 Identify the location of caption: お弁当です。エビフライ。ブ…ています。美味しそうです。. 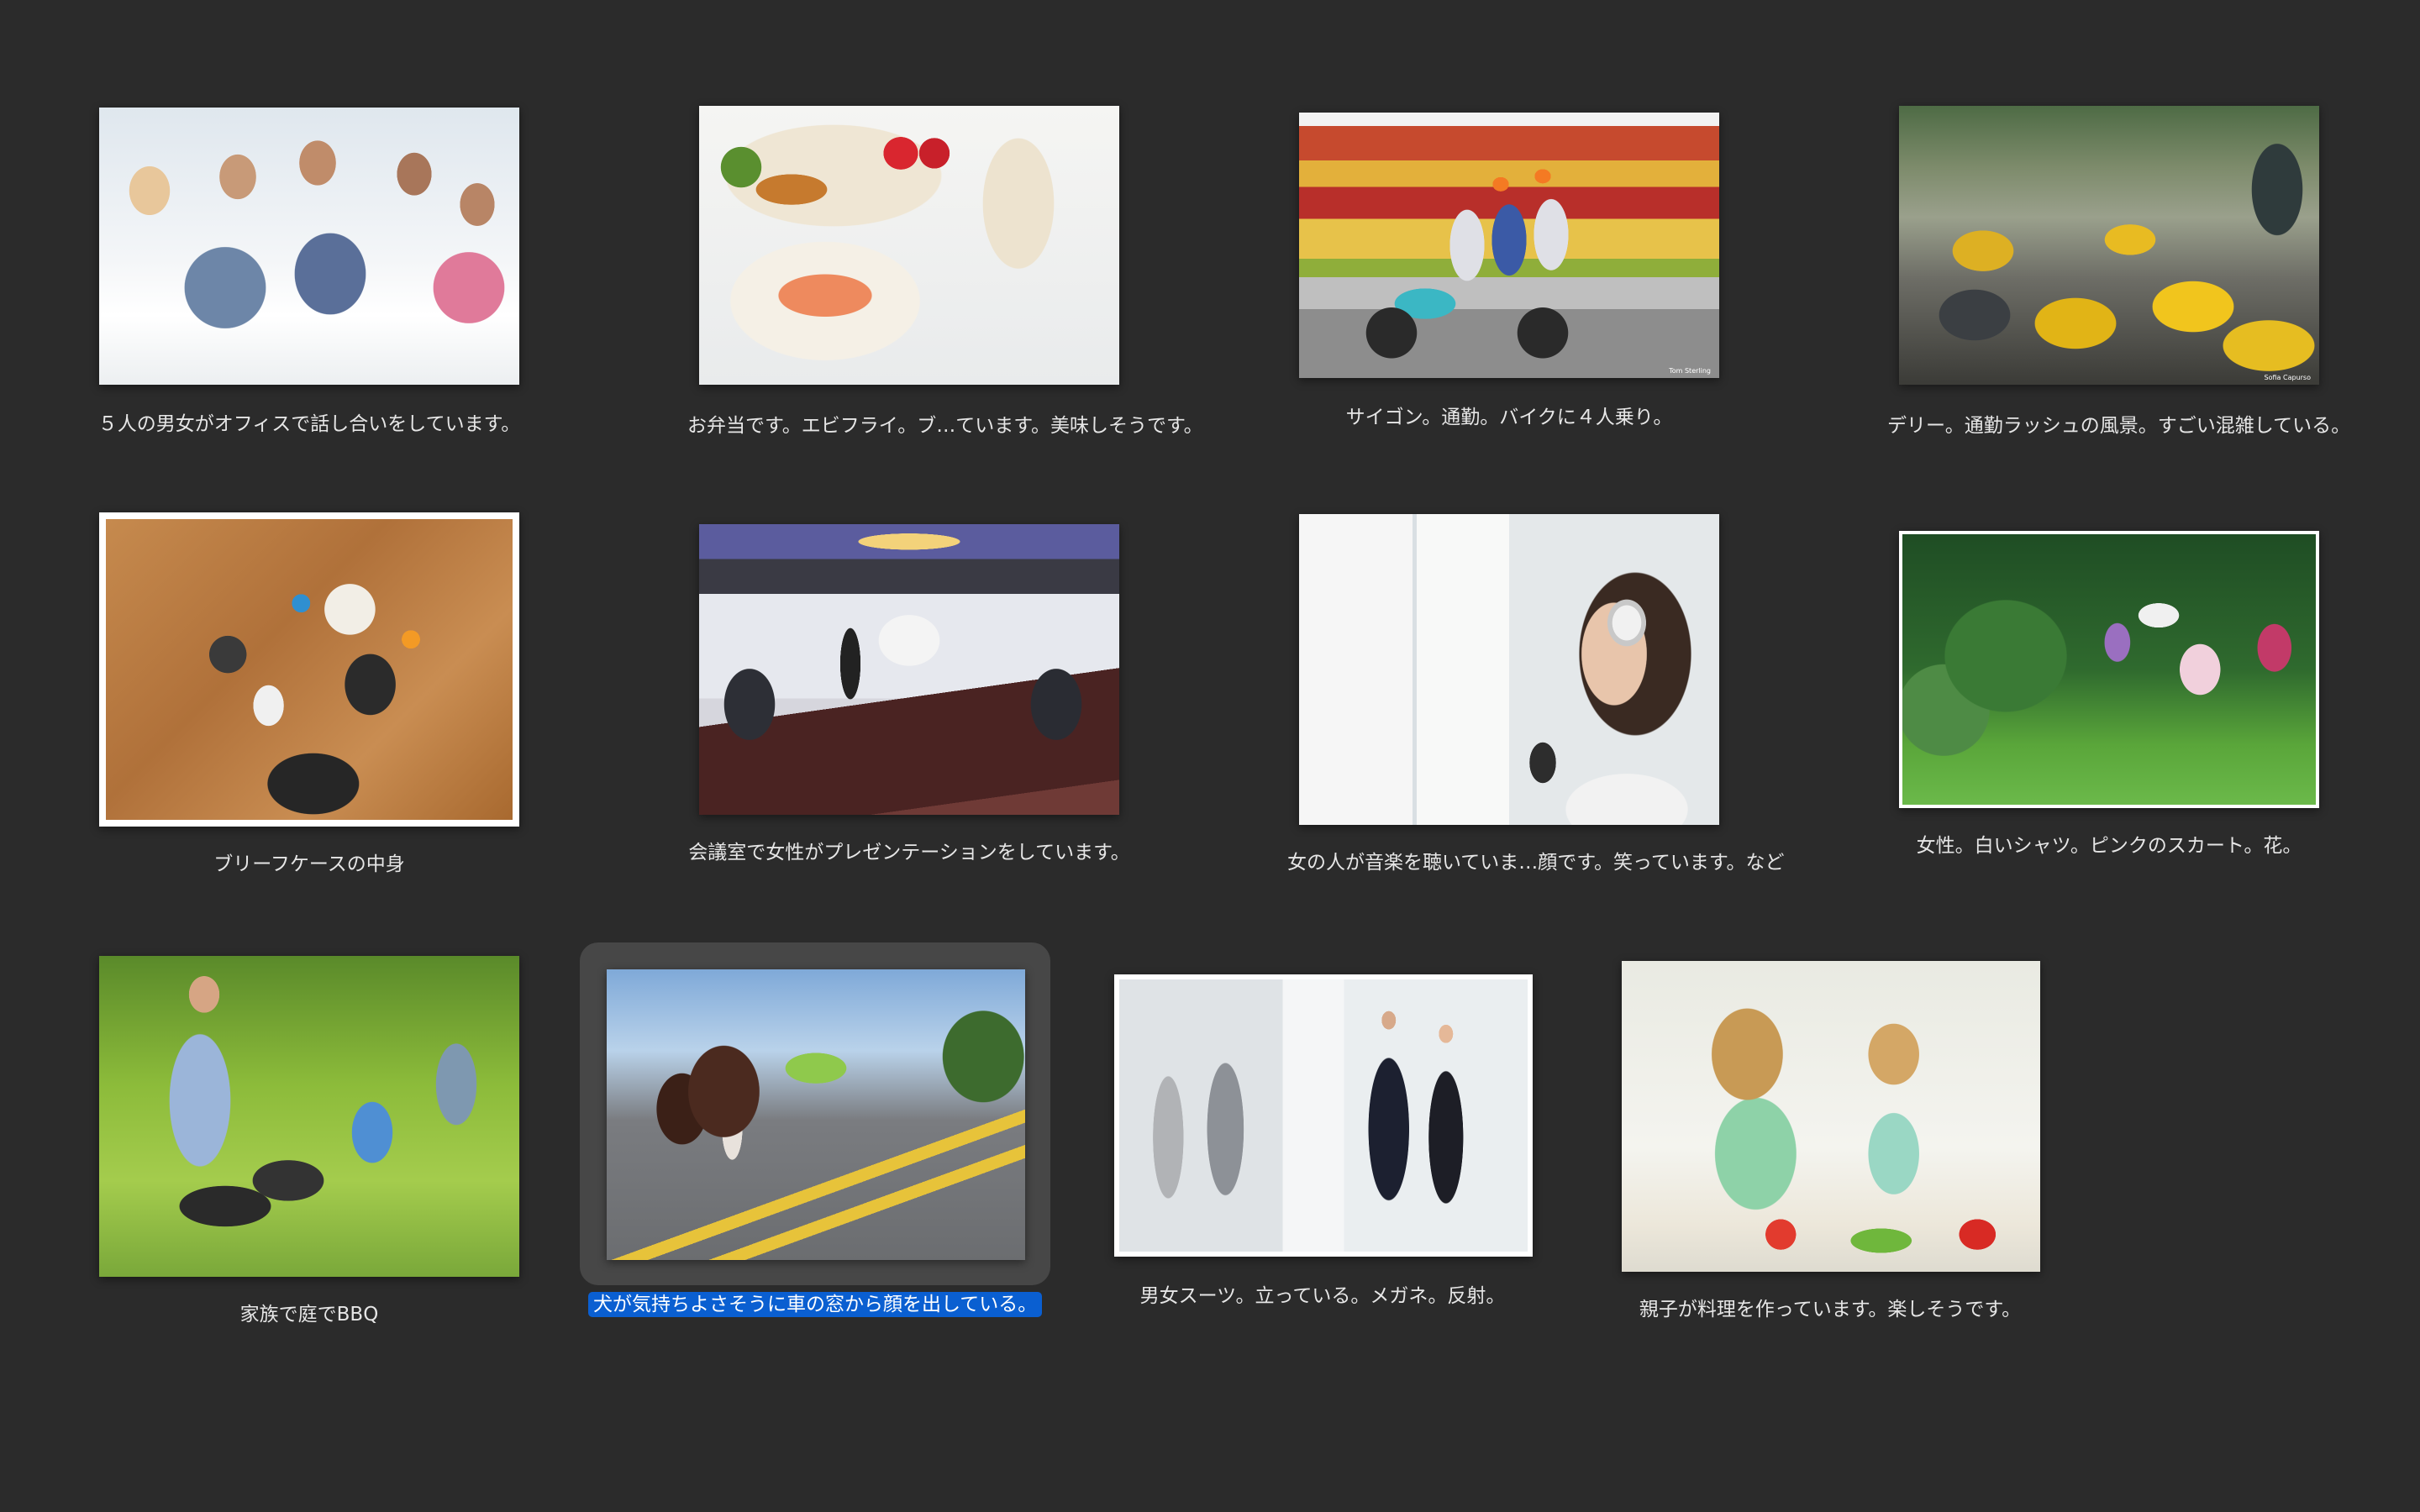
(942, 425).